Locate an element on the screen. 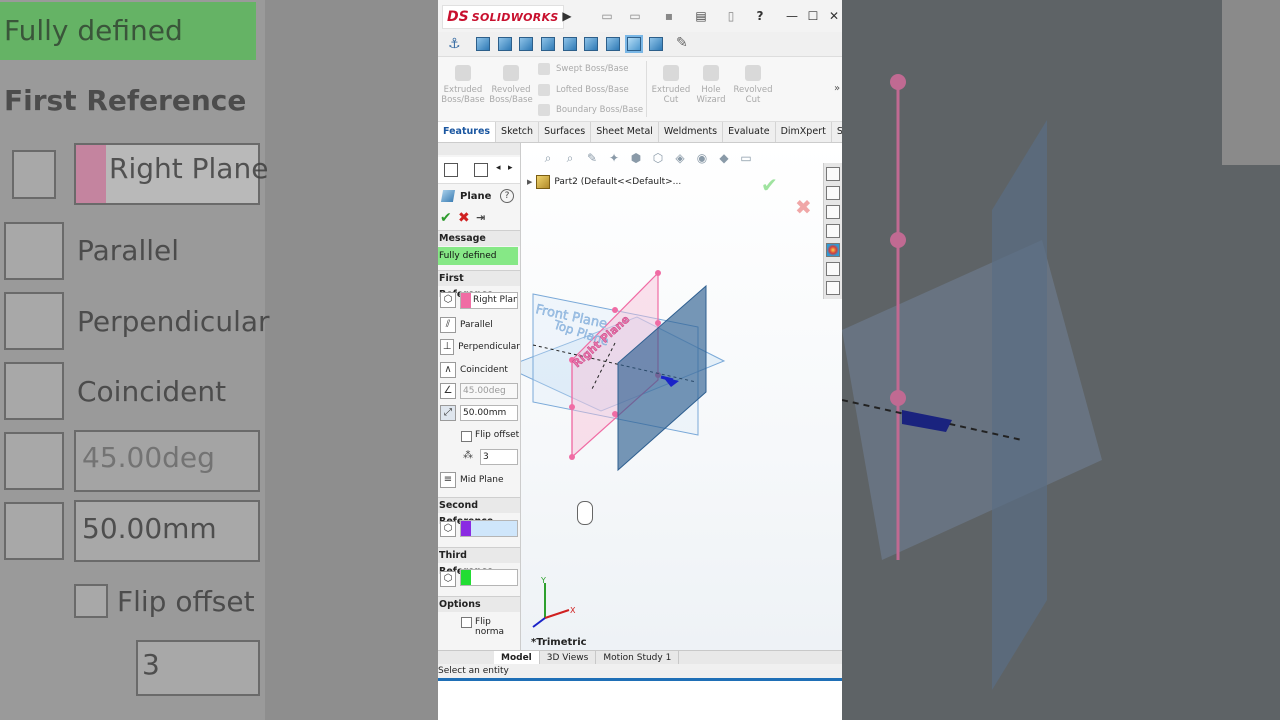  background-reference-swatch is located at coordinates (91, 174).